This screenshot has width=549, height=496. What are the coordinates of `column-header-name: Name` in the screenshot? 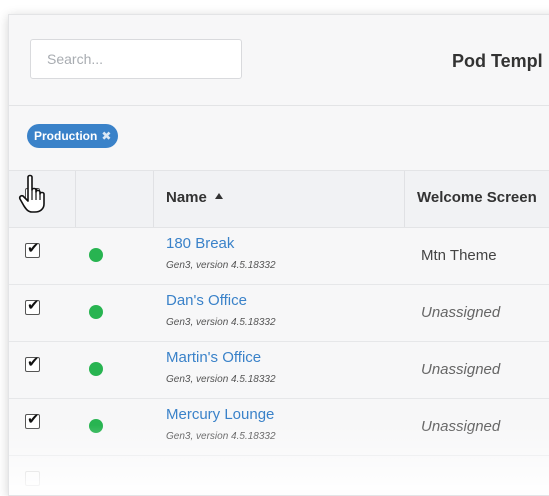 It's located at (194, 197).